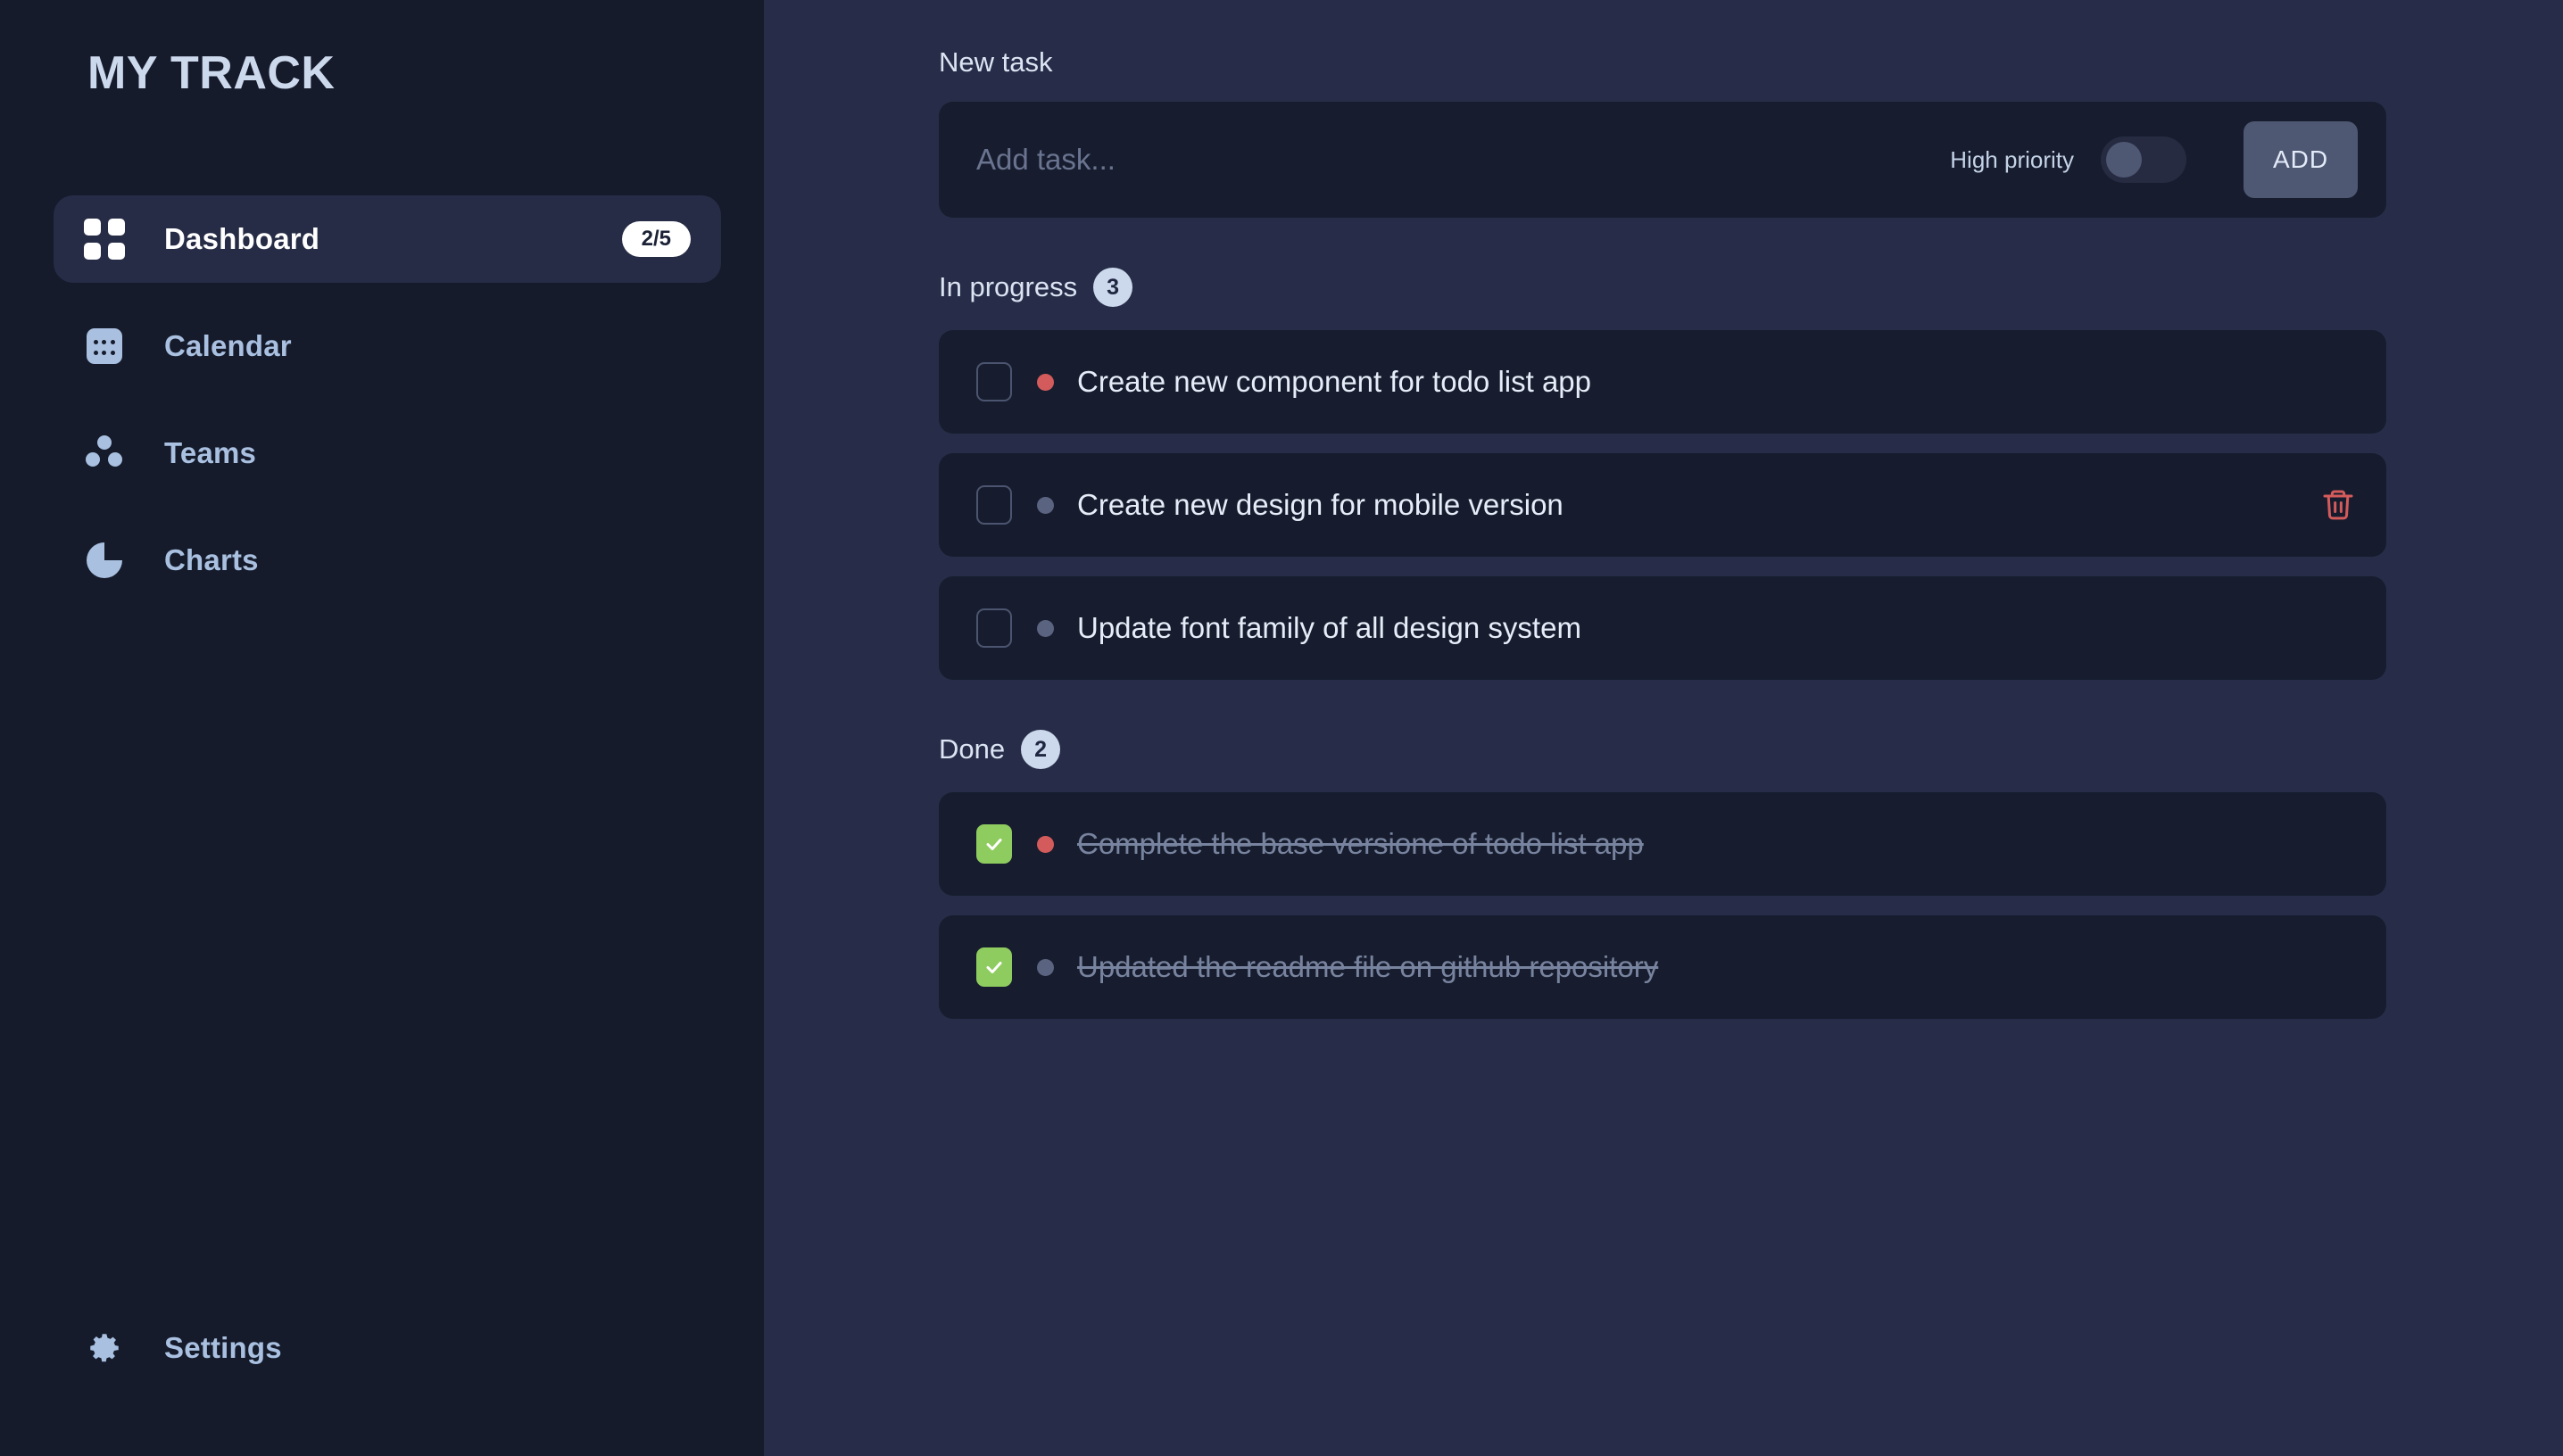  Describe the element at coordinates (223, 1348) in the screenshot. I see `sidebar-footer-label: Settings` at that location.